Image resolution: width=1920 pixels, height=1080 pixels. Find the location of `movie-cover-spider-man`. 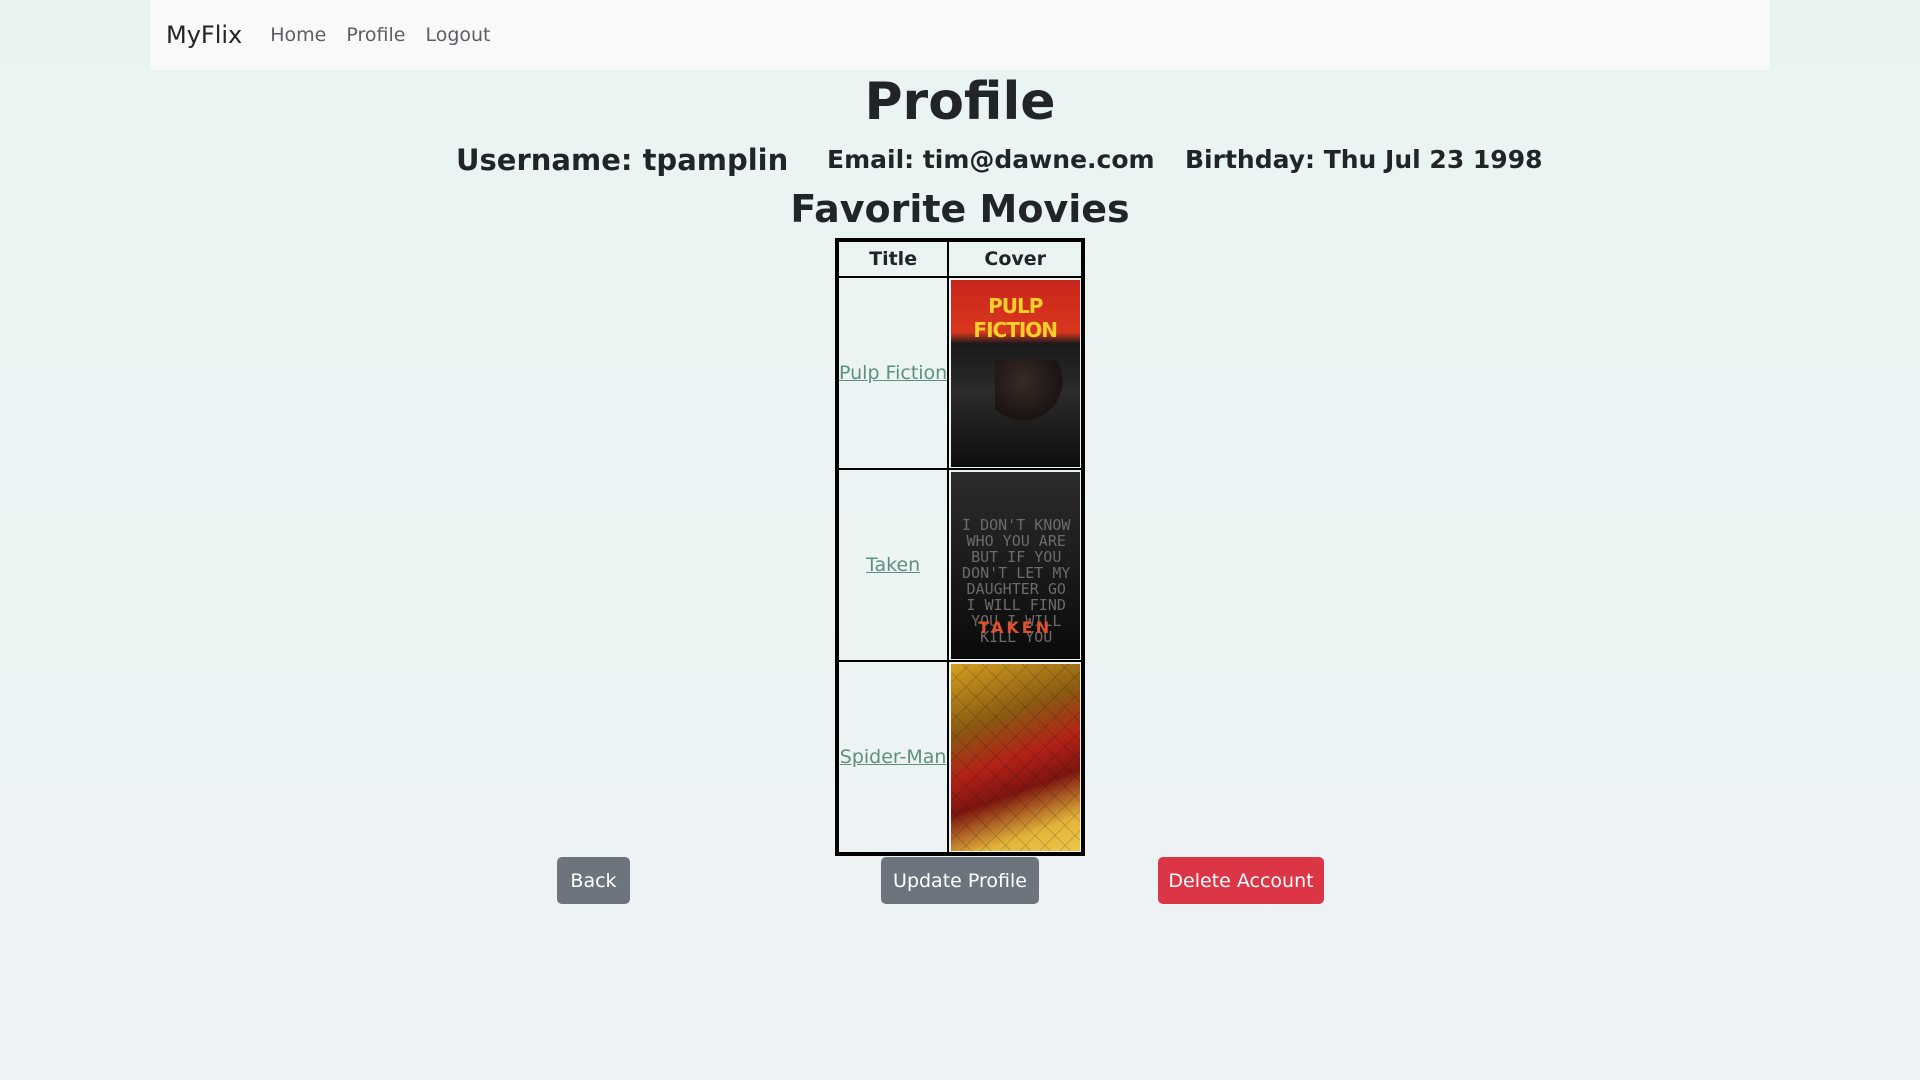

movie-cover-spider-man is located at coordinates (1015, 757).